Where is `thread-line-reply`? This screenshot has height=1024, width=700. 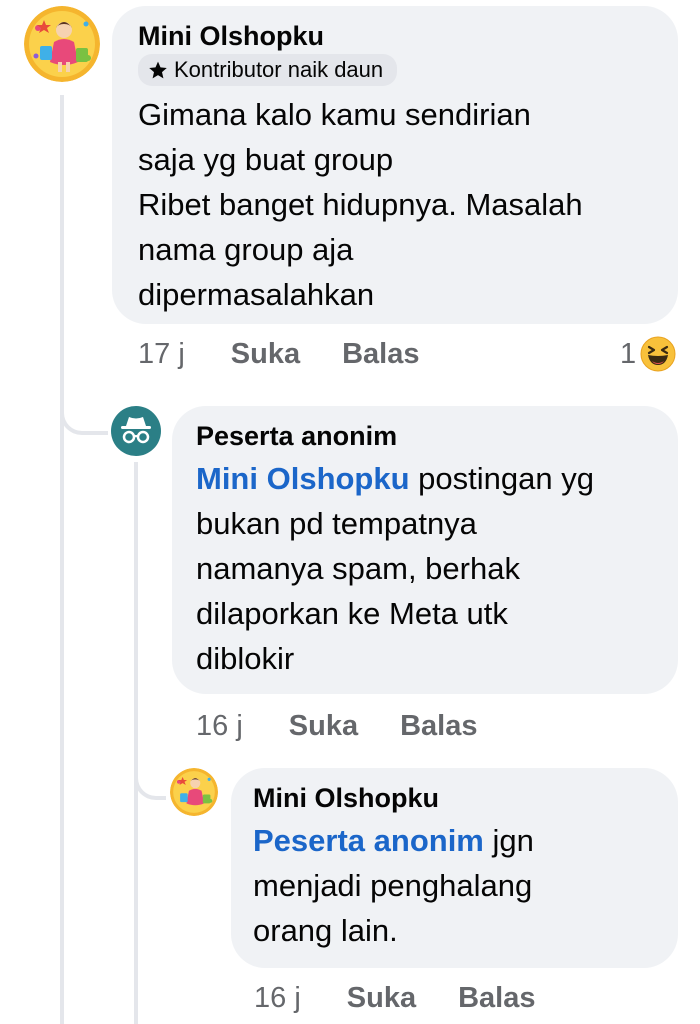
thread-line-reply is located at coordinates (136, 743).